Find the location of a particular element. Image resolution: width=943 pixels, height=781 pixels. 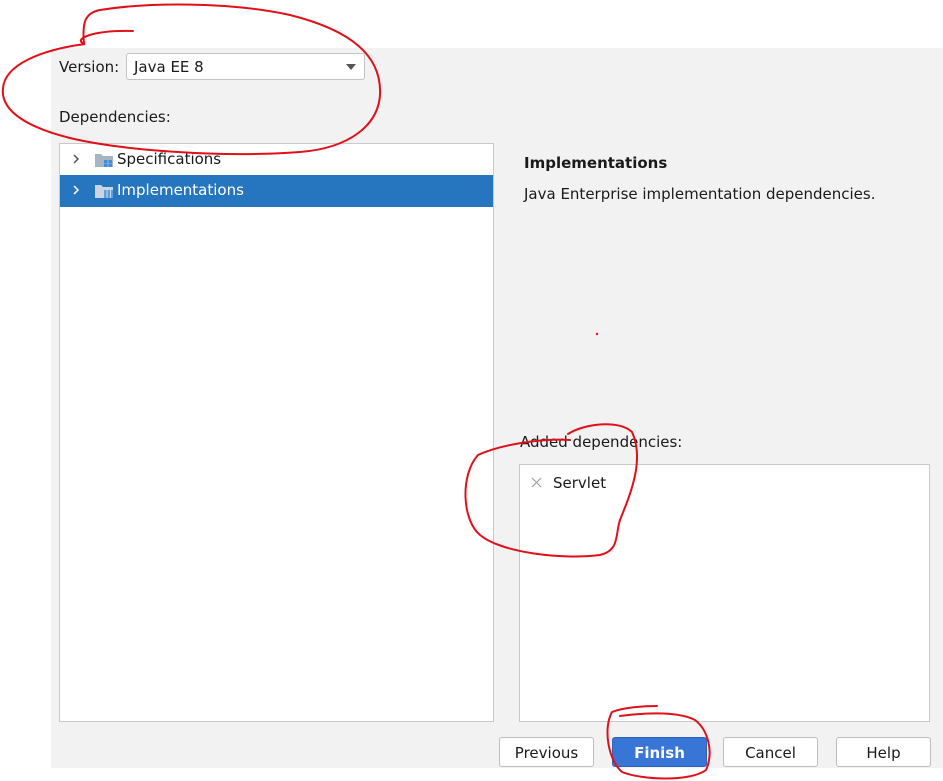

remove-icon is located at coordinates (536, 482).